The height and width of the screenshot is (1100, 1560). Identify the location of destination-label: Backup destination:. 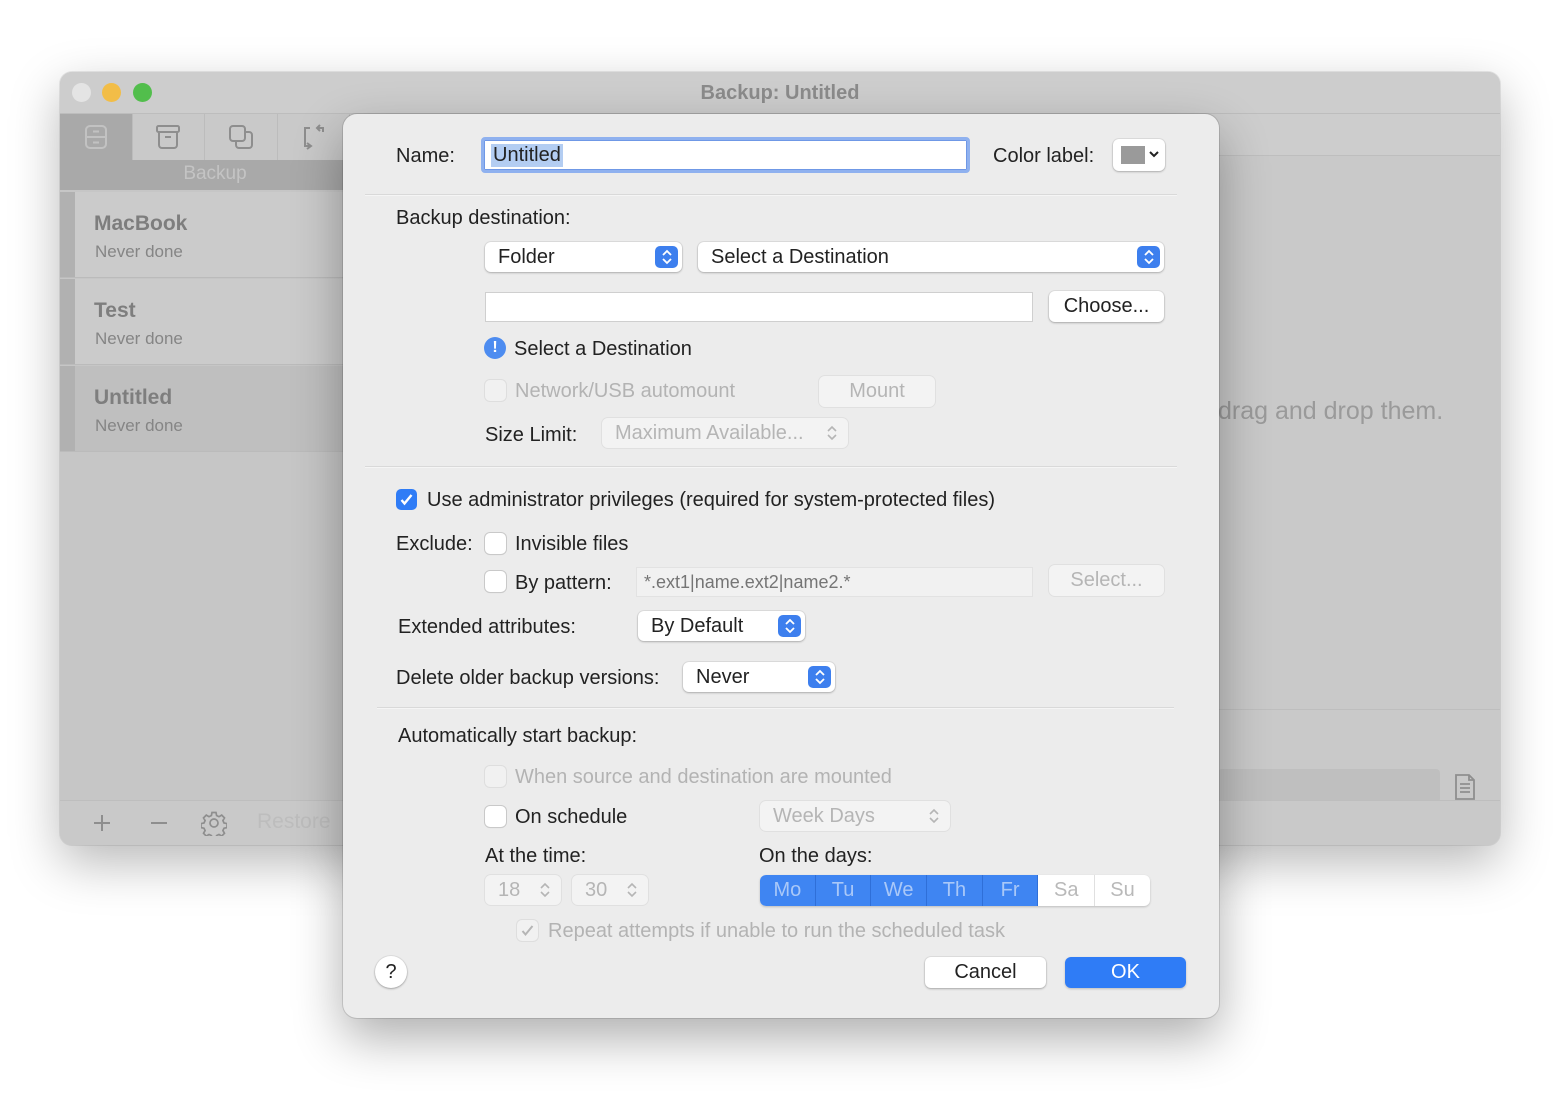
(483, 218).